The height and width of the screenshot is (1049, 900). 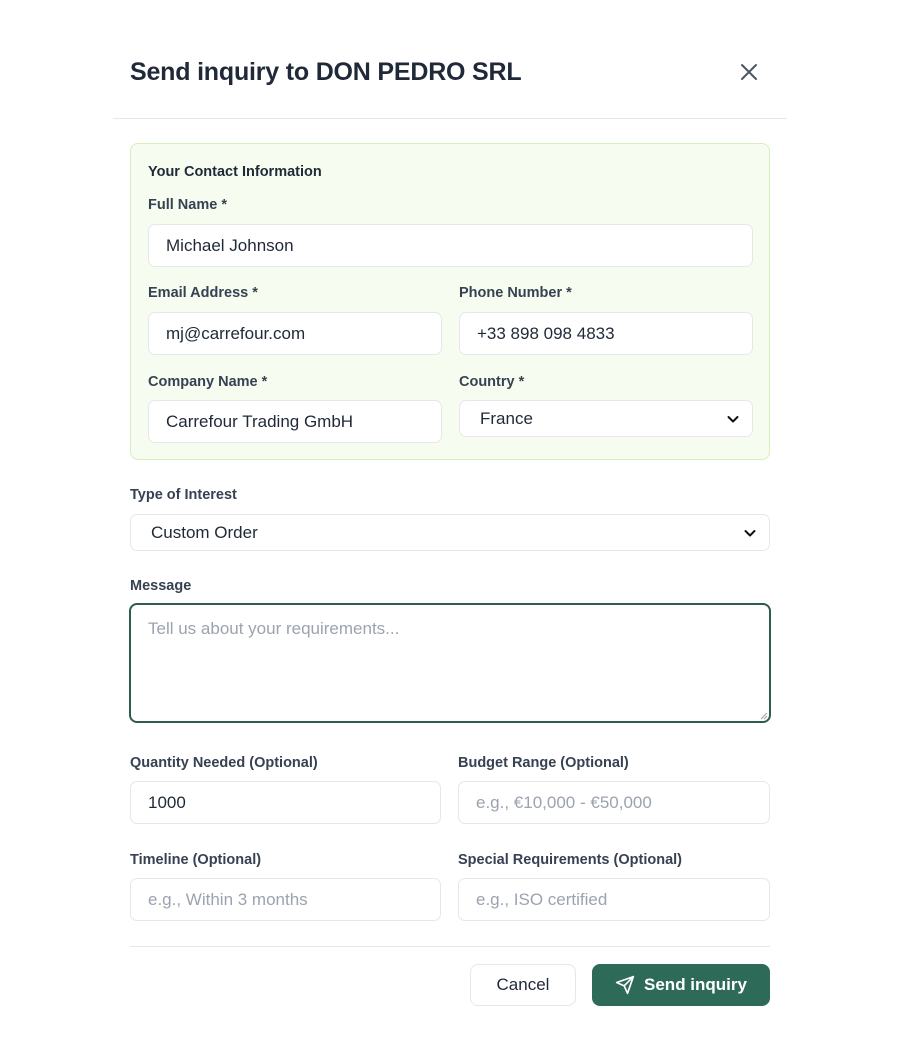 What do you see at coordinates (295, 421) in the screenshot?
I see `company-input` at bounding box center [295, 421].